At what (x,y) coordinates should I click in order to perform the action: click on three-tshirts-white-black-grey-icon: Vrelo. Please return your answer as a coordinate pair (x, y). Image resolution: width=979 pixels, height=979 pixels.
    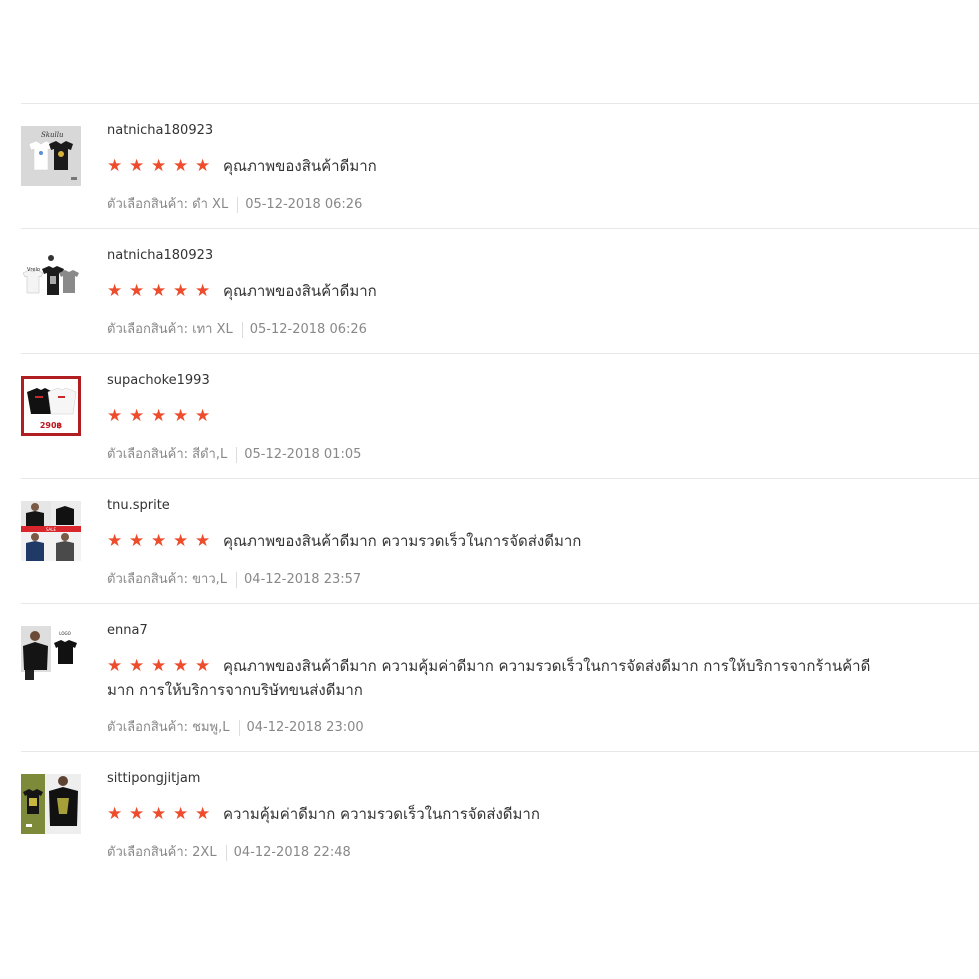
    Looking at the image, I should click on (51, 281).